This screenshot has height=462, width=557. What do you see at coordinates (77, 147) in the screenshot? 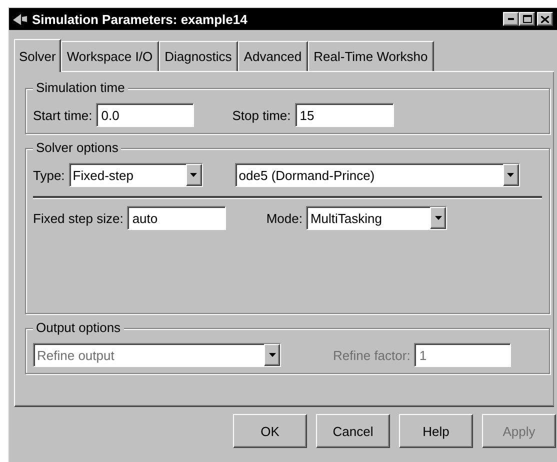
I see `group-title: Solver options` at bounding box center [77, 147].